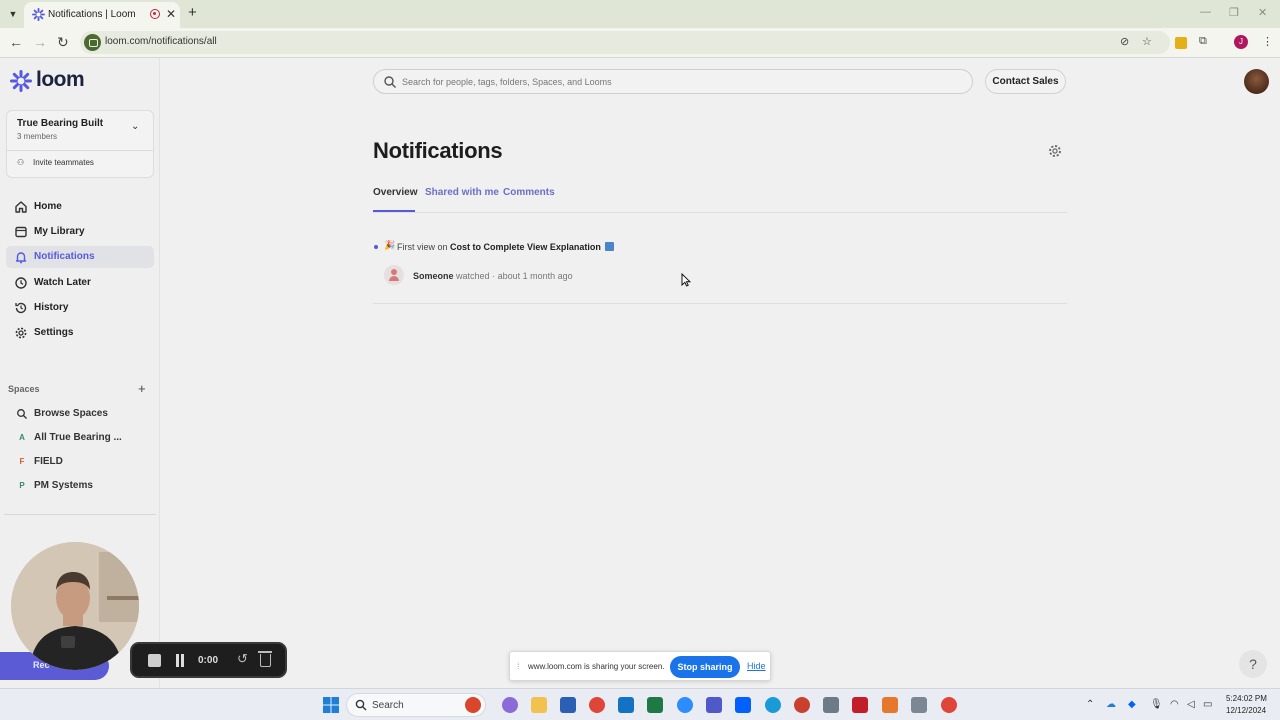  I want to click on chrome-icon, so click(597, 705).